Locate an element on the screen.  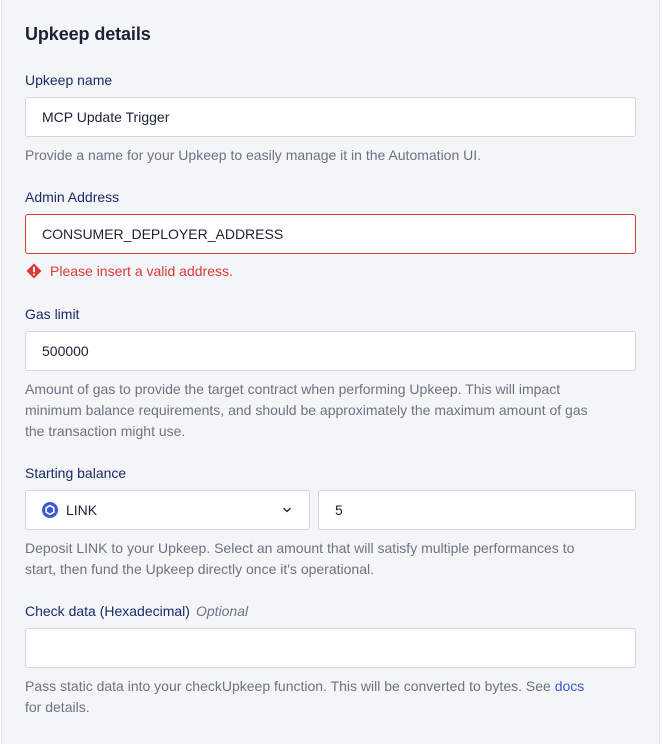
admin-address-input: CONSUMER_DEPLOYER_ADDRESS is located at coordinates (330, 234).